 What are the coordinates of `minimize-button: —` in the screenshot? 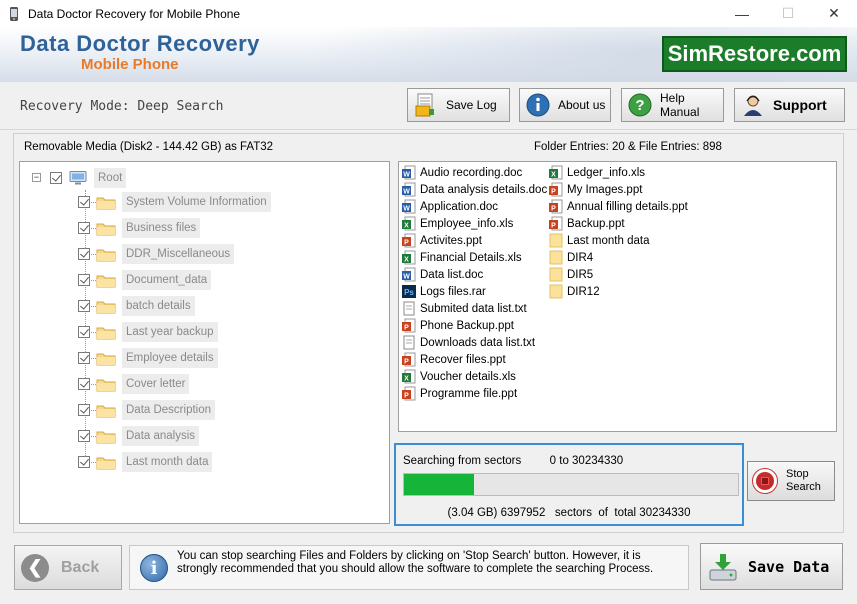 It's located at (742, 13).